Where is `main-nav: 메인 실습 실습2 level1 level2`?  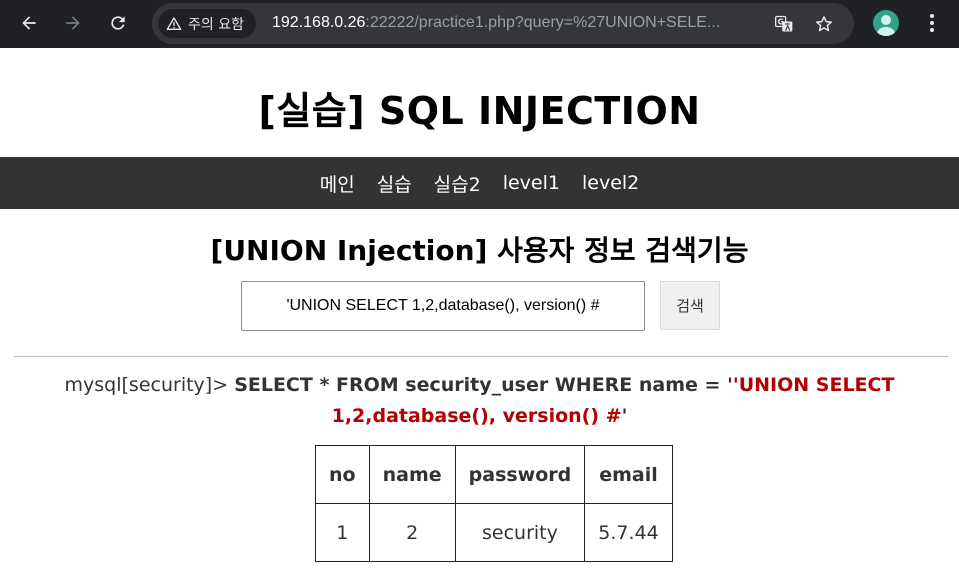 main-nav: 메인 실습 실습2 level1 level2 is located at coordinates (479, 183).